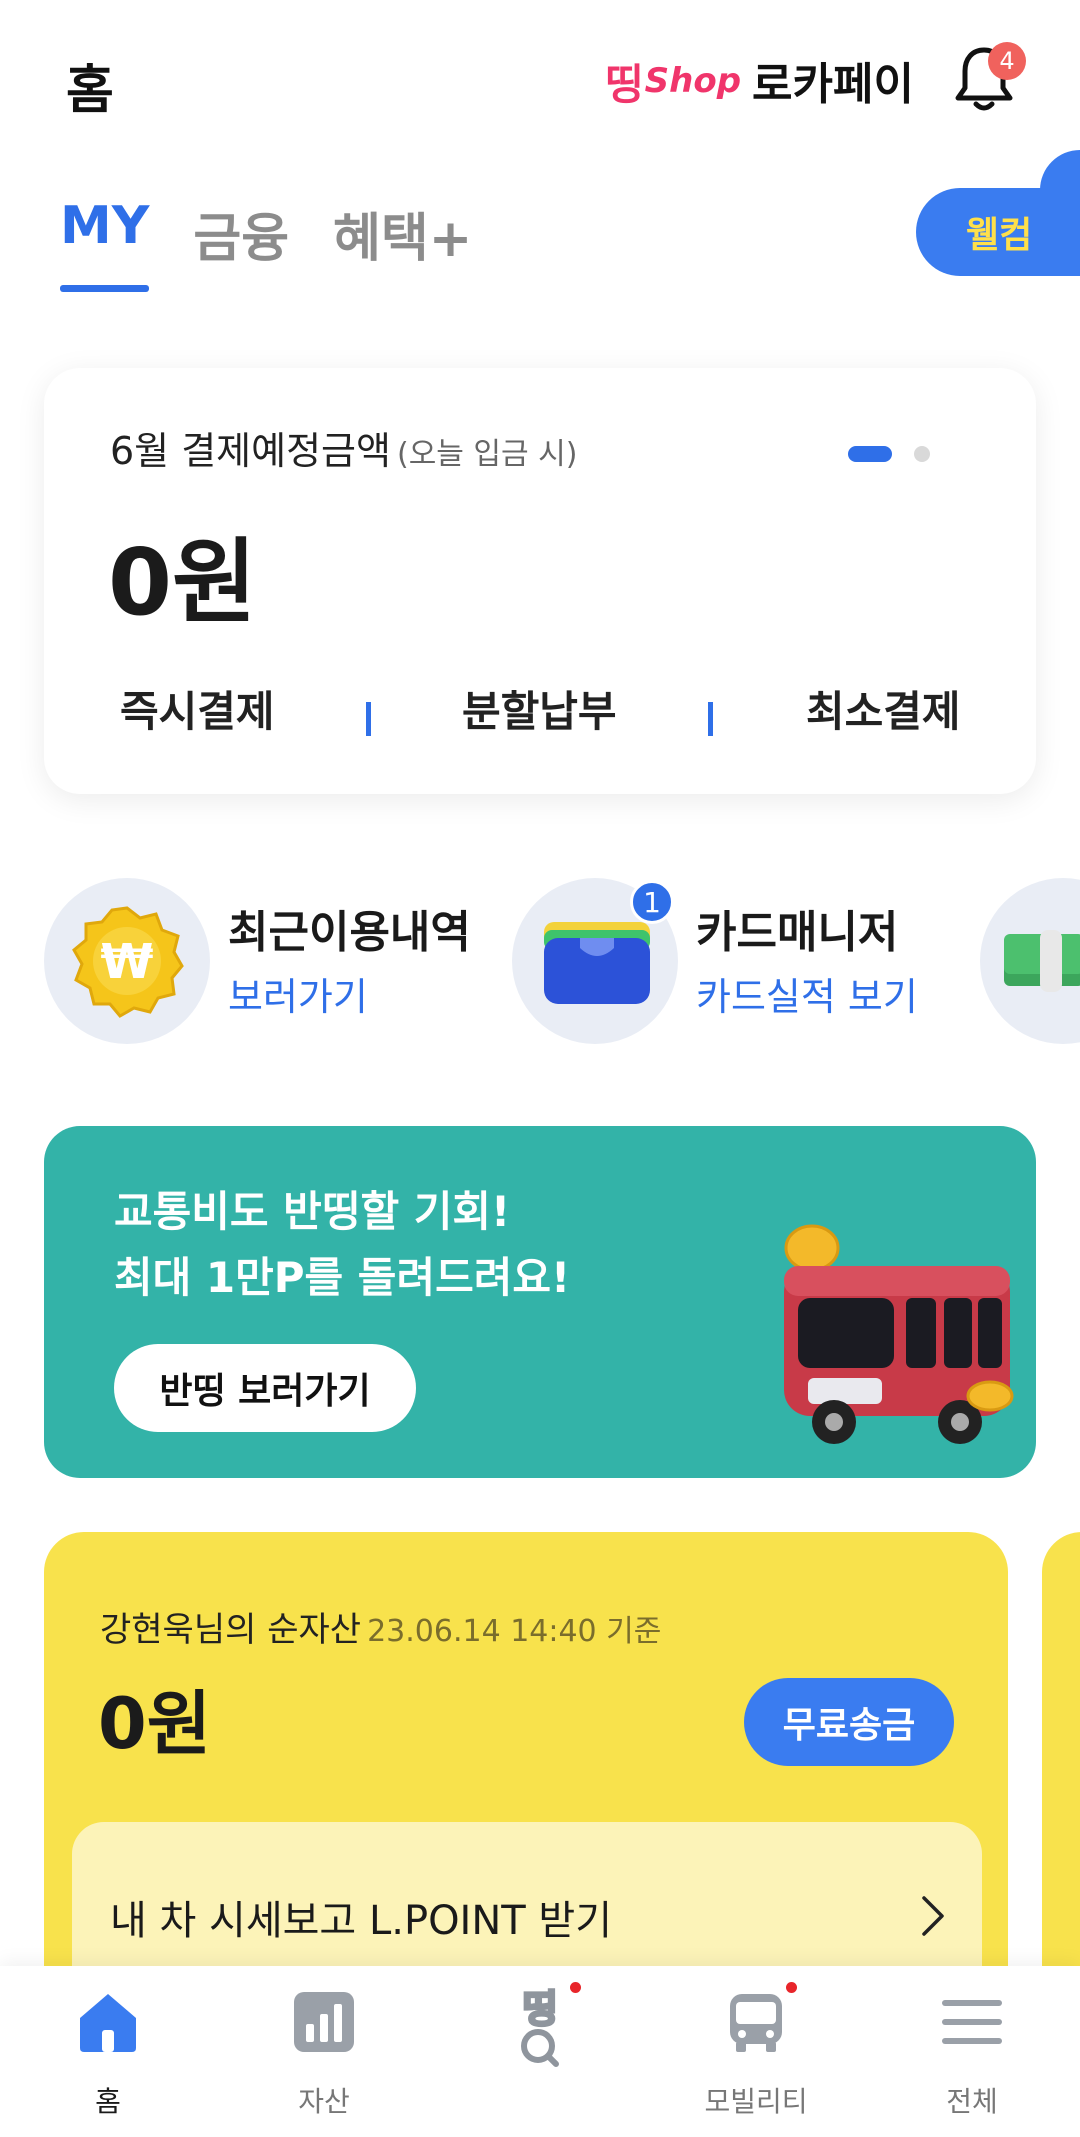 The image size is (1080, 2137). What do you see at coordinates (597, 963) in the screenshot?
I see `wallet-icon` at bounding box center [597, 963].